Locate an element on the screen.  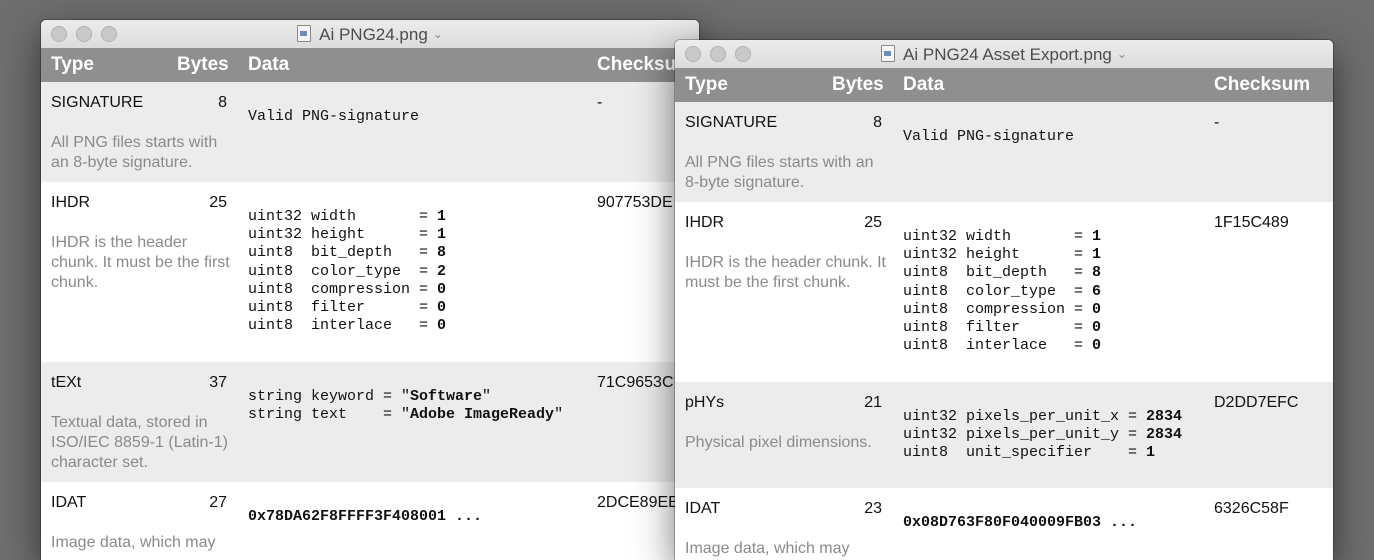
chunk-data-line: uint32 pixels_per_unit_y = 2834 is located at coordinates (1042, 435).